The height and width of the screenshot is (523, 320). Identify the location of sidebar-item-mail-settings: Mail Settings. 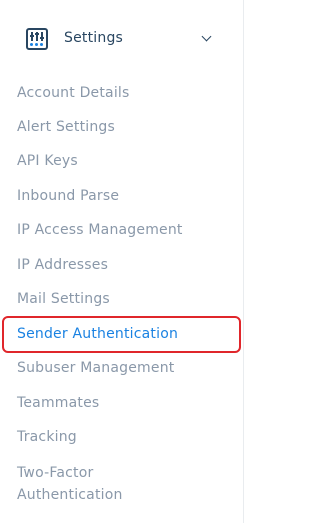
(63, 299).